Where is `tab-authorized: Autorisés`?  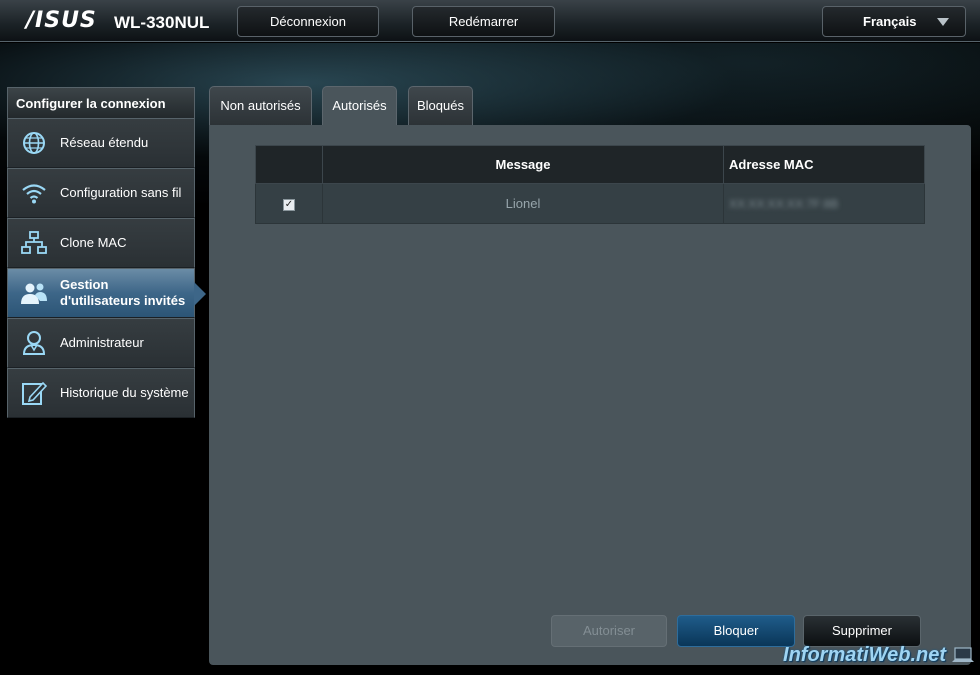 tab-authorized: Autorisés is located at coordinates (359, 106).